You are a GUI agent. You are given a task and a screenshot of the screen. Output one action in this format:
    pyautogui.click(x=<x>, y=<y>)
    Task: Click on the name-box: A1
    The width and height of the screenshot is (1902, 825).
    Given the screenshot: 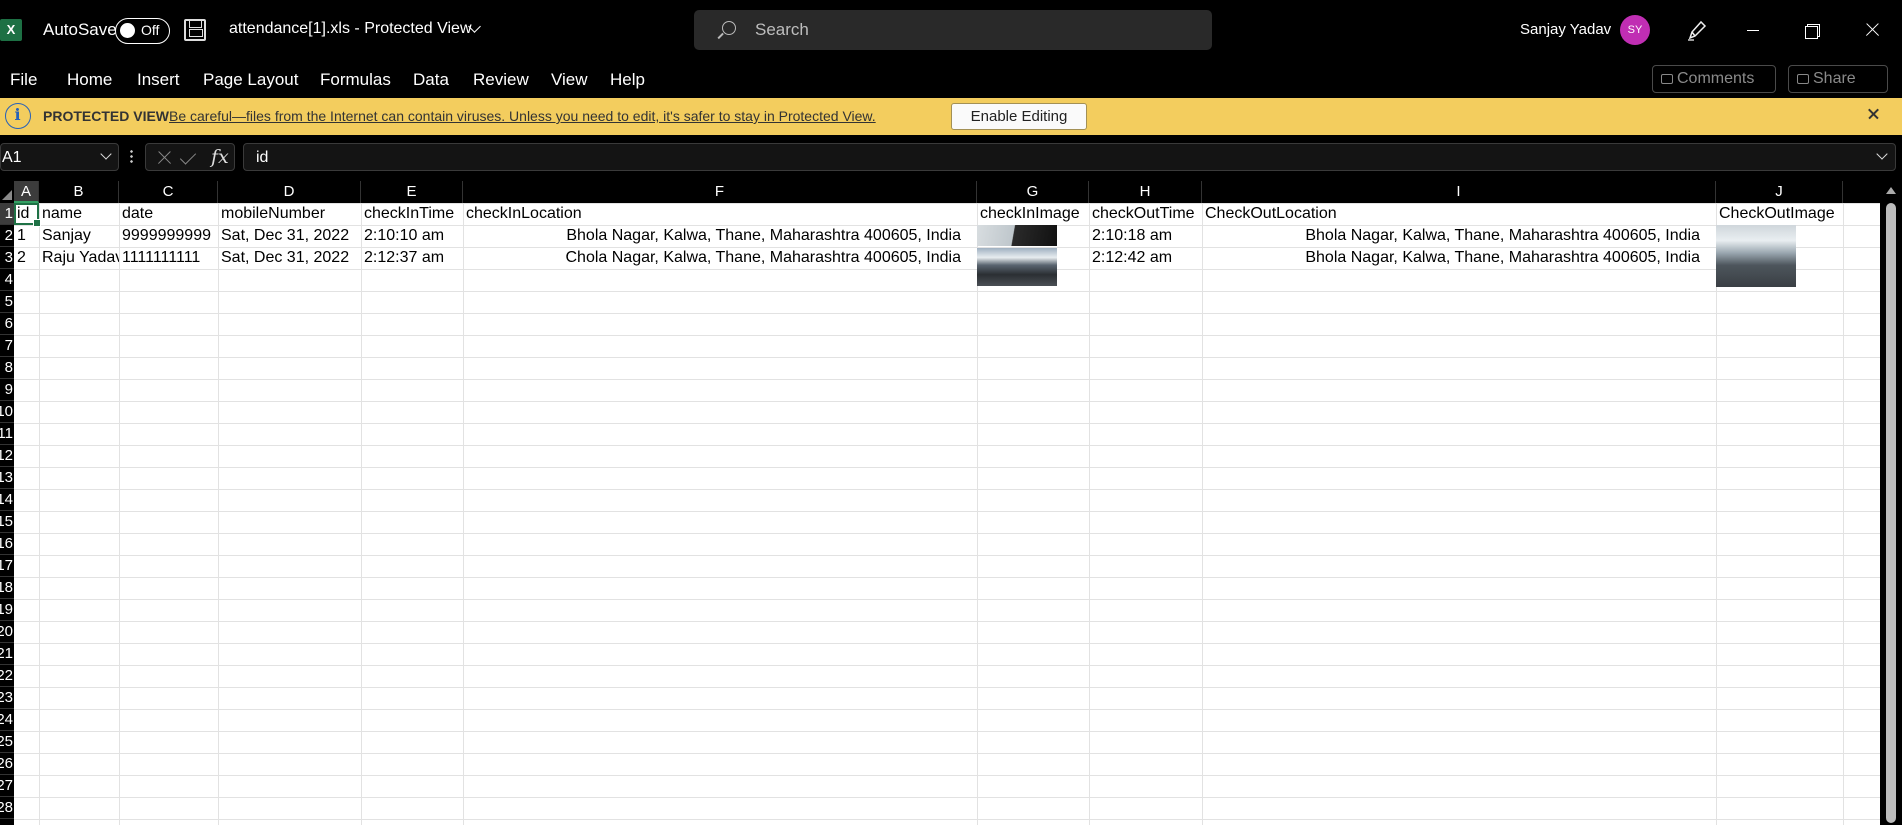 What is the action you would take?
    pyautogui.click(x=59, y=157)
    